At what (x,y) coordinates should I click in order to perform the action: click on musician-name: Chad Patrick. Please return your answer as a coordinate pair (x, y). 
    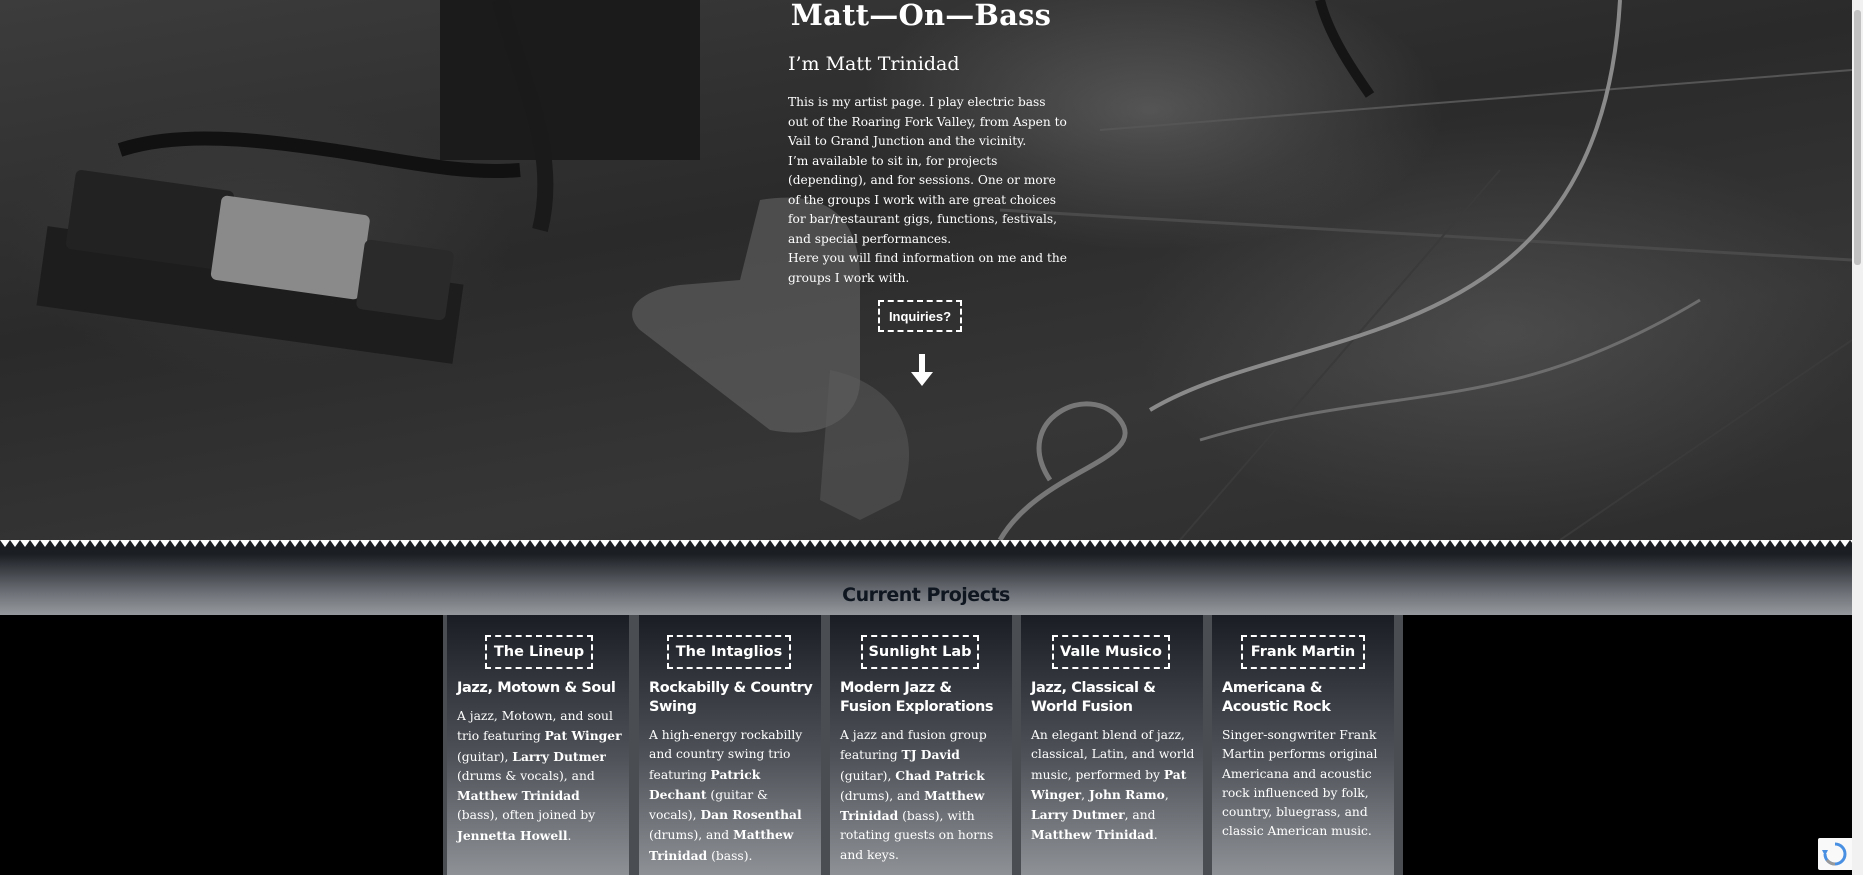
    Looking at the image, I should click on (940, 775).